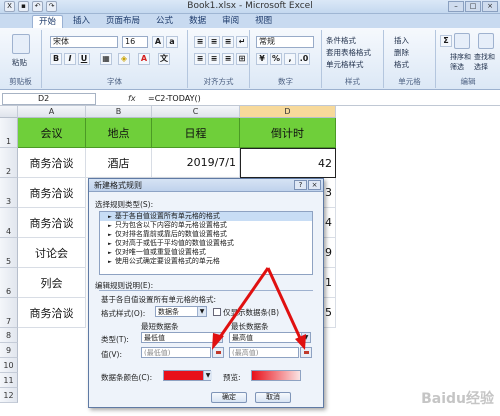 Image resolution: width=500 pixels, height=416 pixels. Describe the element at coordinates (273, 397) in the screenshot. I see `cancel-button: 取消` at that location.